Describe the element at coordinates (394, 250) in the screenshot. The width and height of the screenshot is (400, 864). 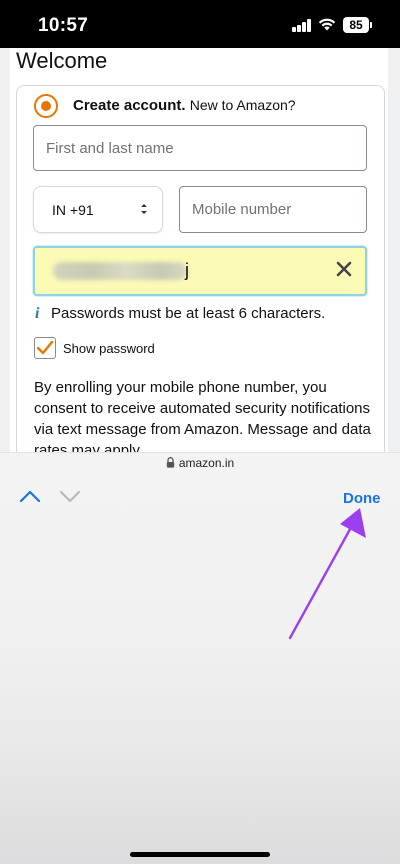
I see `page-margin-right` at that location.